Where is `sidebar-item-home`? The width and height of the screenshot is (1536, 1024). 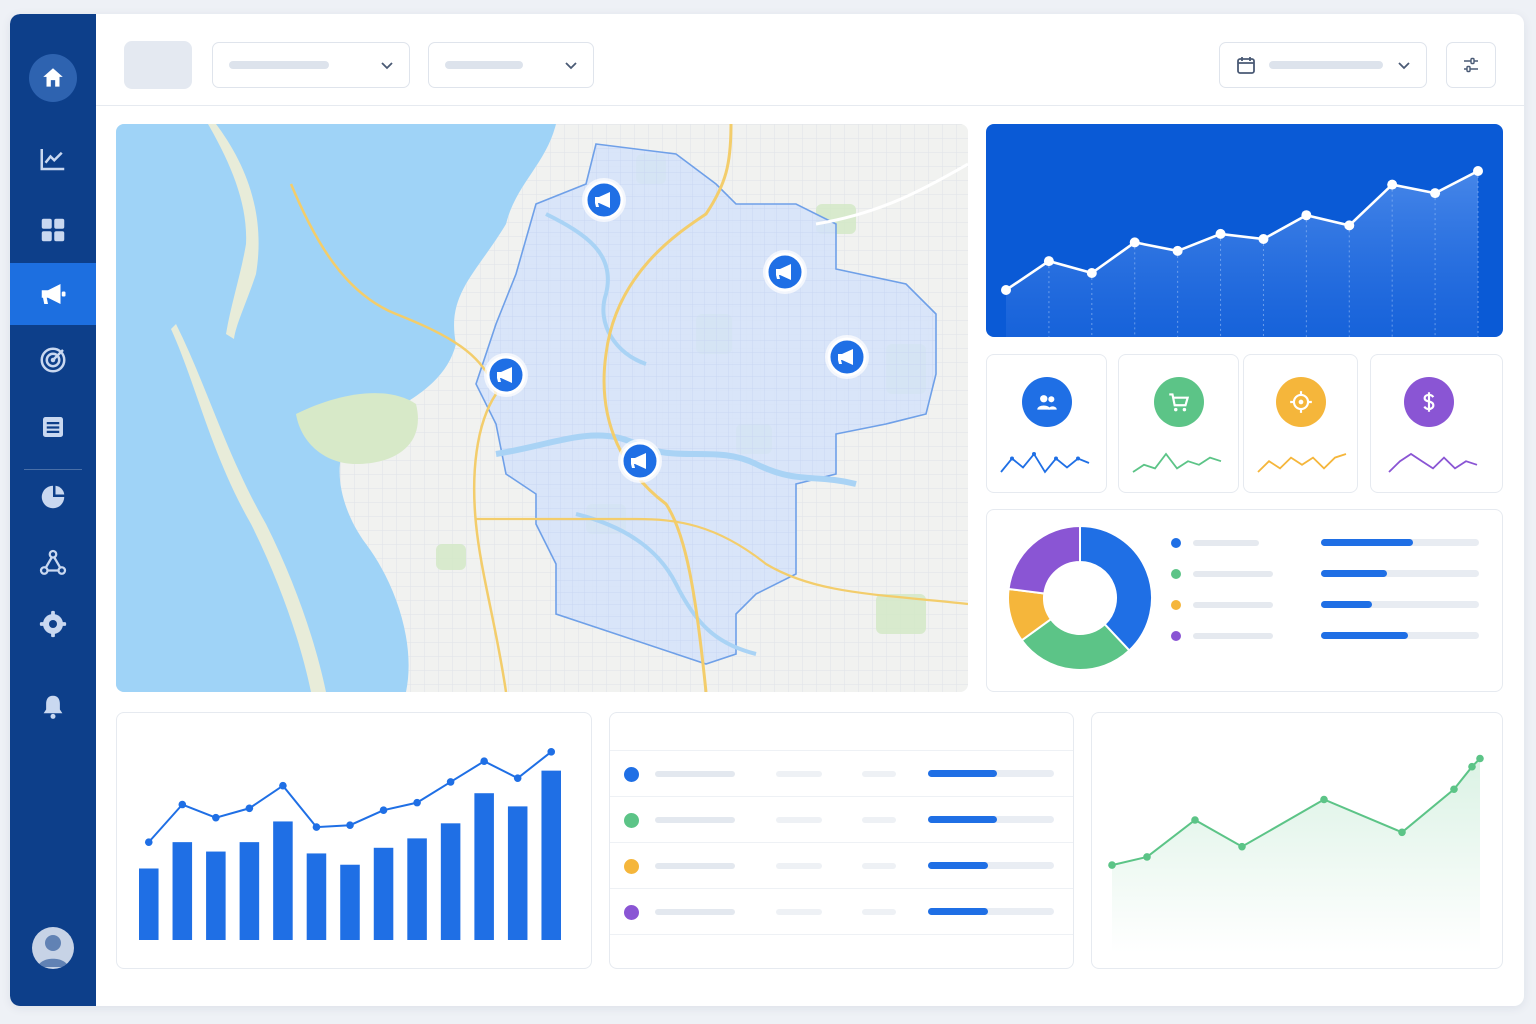 sidebar-item-home is located at coordinates (53, 78).